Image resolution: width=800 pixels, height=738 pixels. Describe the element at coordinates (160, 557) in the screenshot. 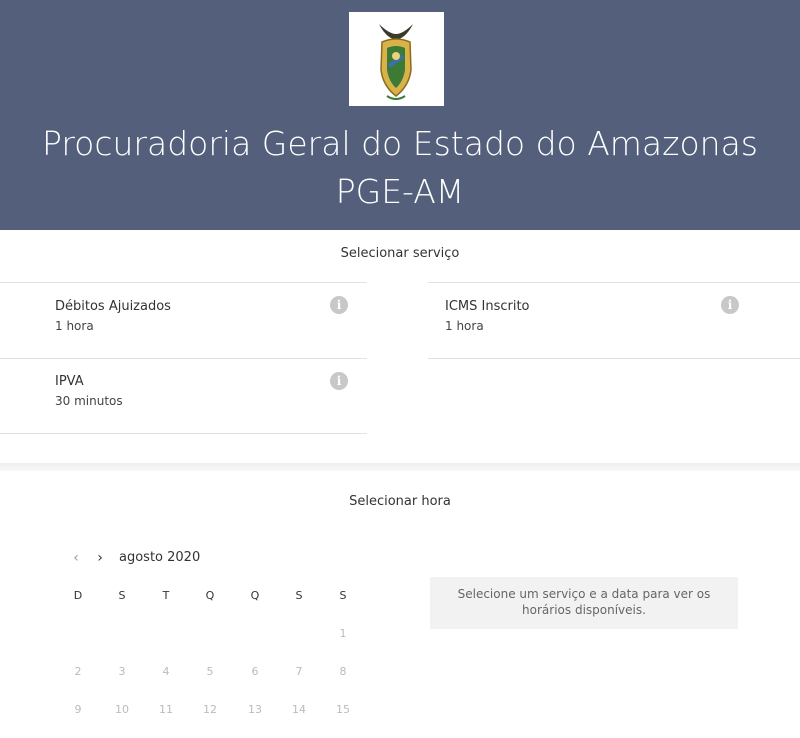

I see `calendar-month-label: agosto 2020` at that location.